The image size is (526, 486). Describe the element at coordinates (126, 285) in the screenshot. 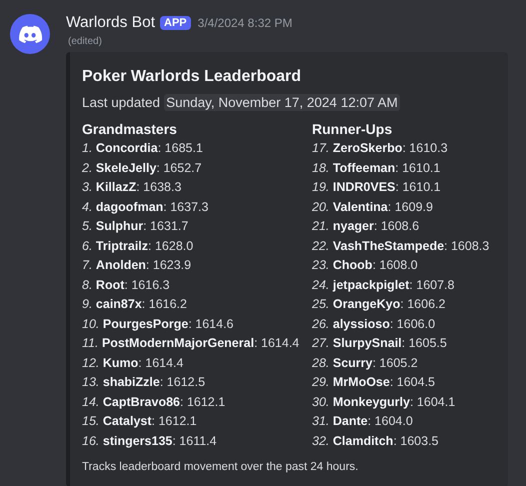

I see `leaderboard-entry: 8. Root: 1616.3` at that location.